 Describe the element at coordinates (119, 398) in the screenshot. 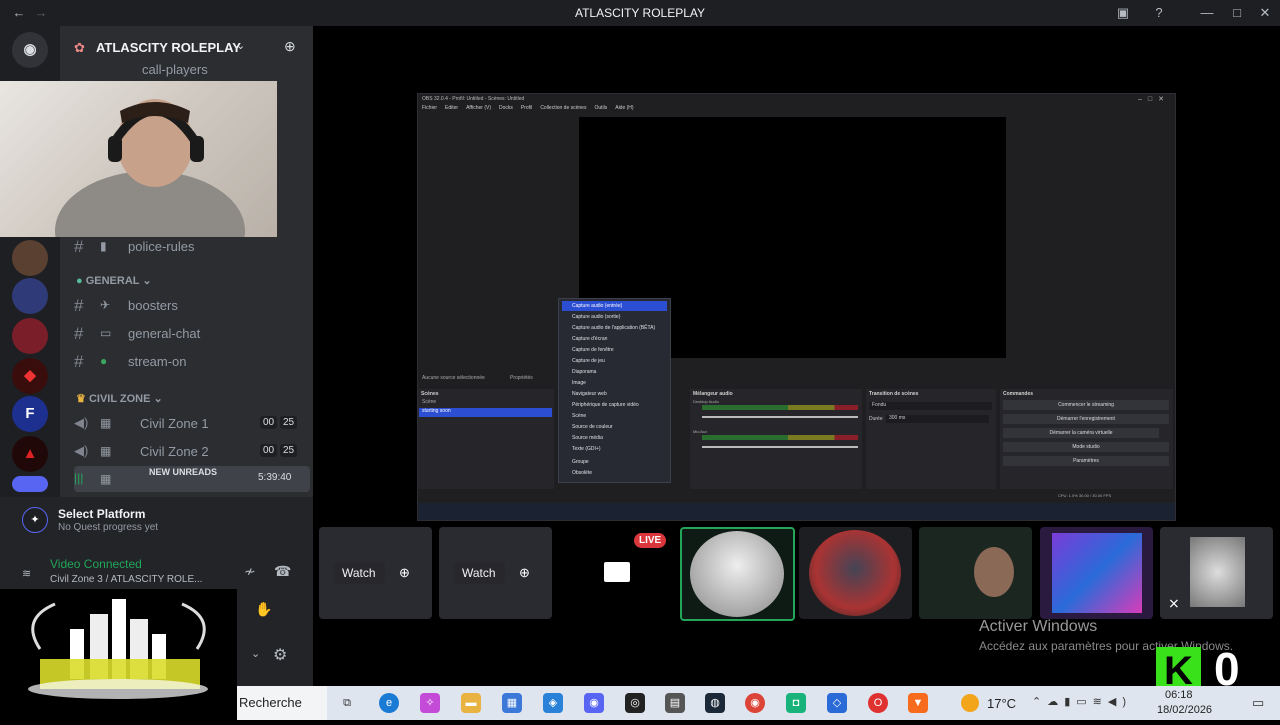

I see `category-civil-zone: ♛ CIVIL ZONE ⌄` at that location.